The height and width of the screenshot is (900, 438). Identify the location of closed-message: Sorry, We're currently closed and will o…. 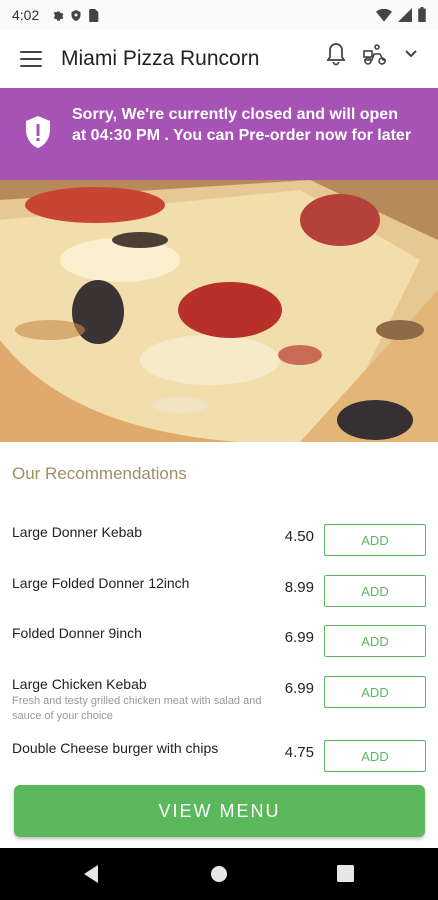
(242, 125).